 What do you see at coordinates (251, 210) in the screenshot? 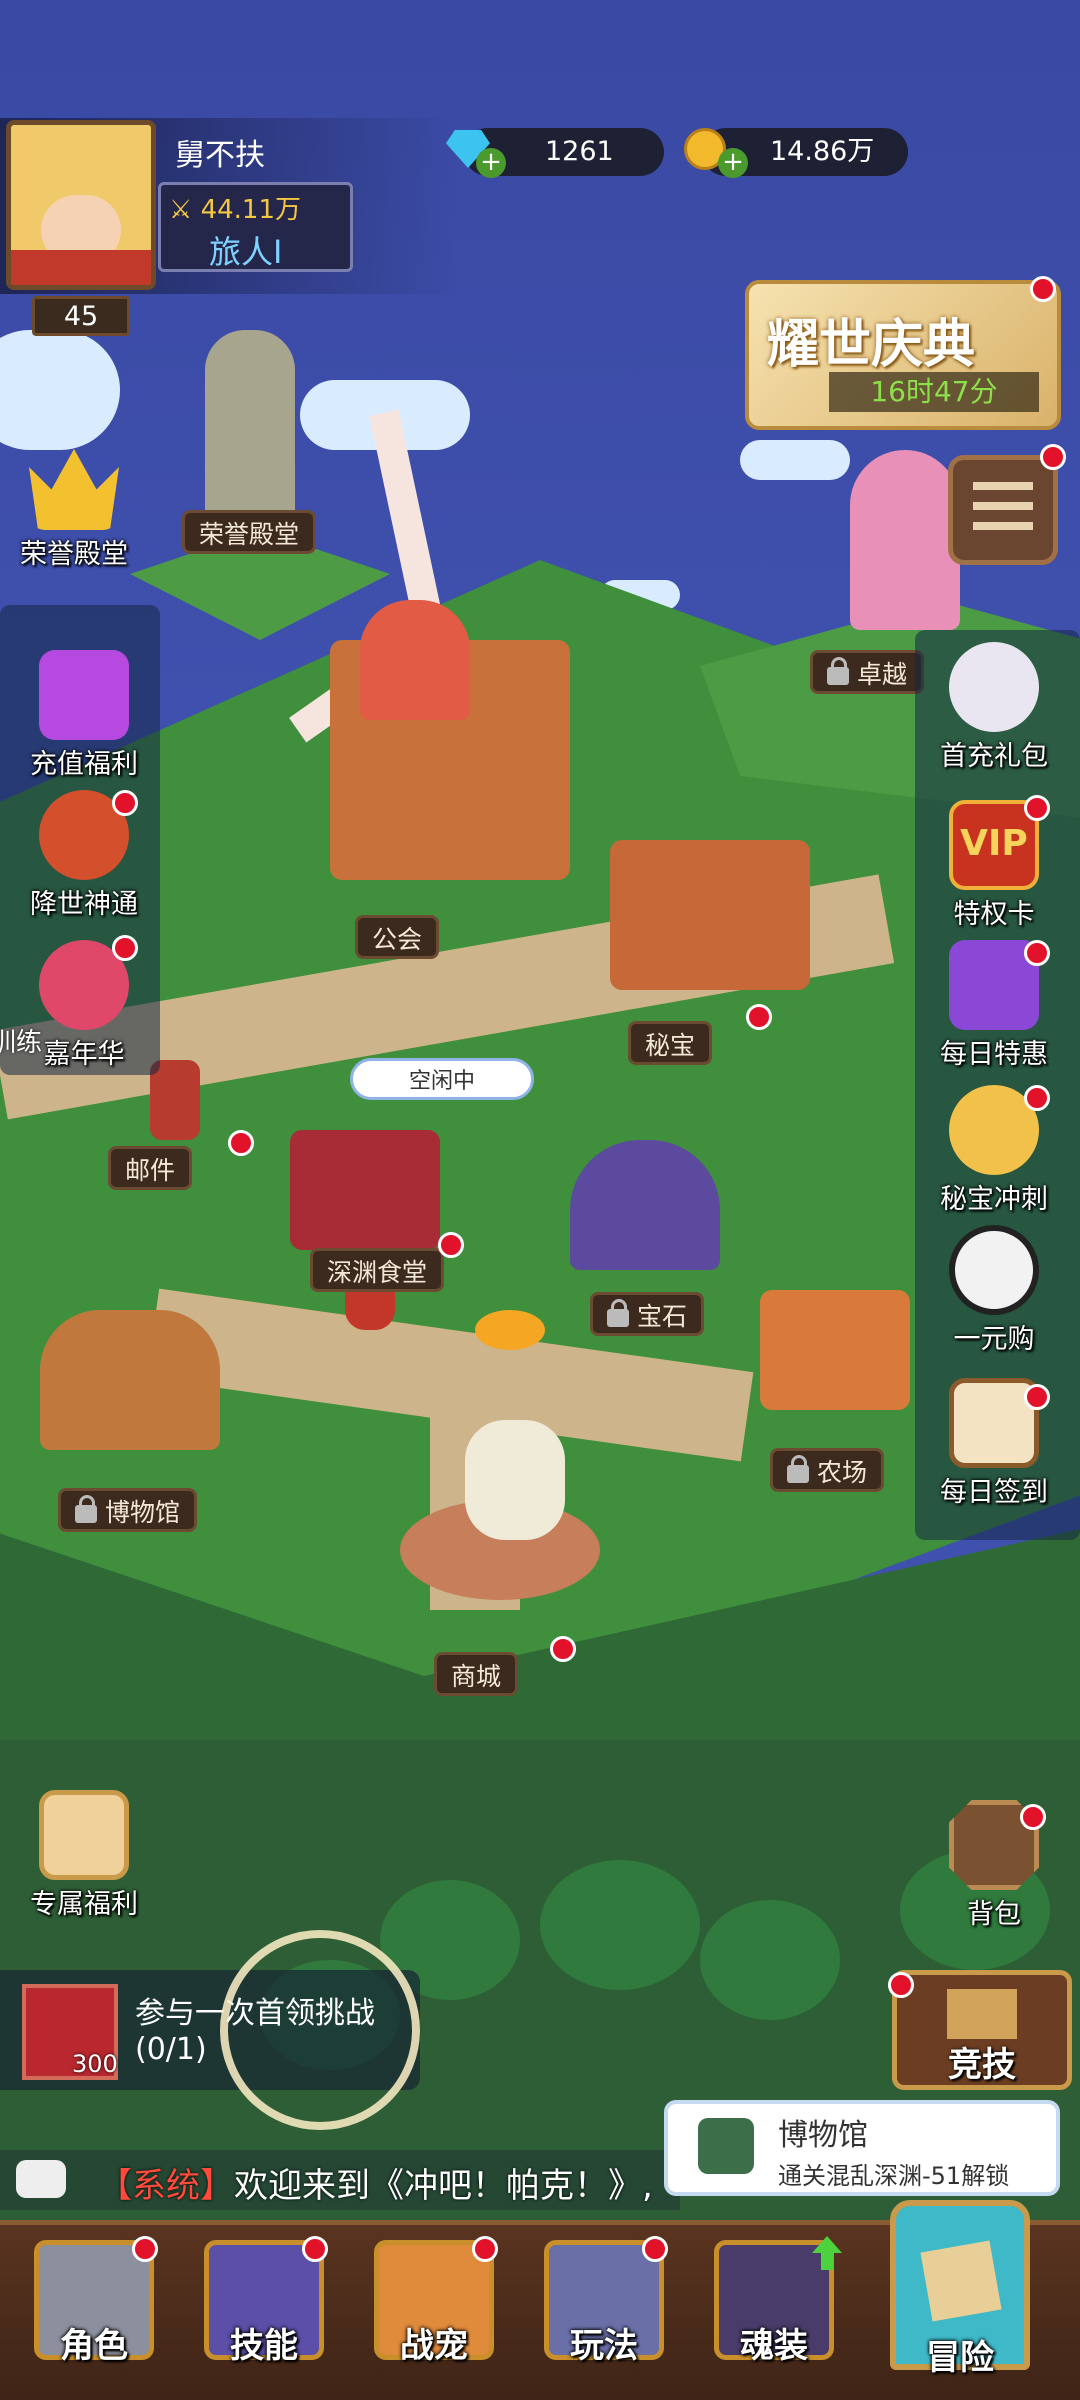
I see `power-value: 44.11万` at bounding box center [251, 210].